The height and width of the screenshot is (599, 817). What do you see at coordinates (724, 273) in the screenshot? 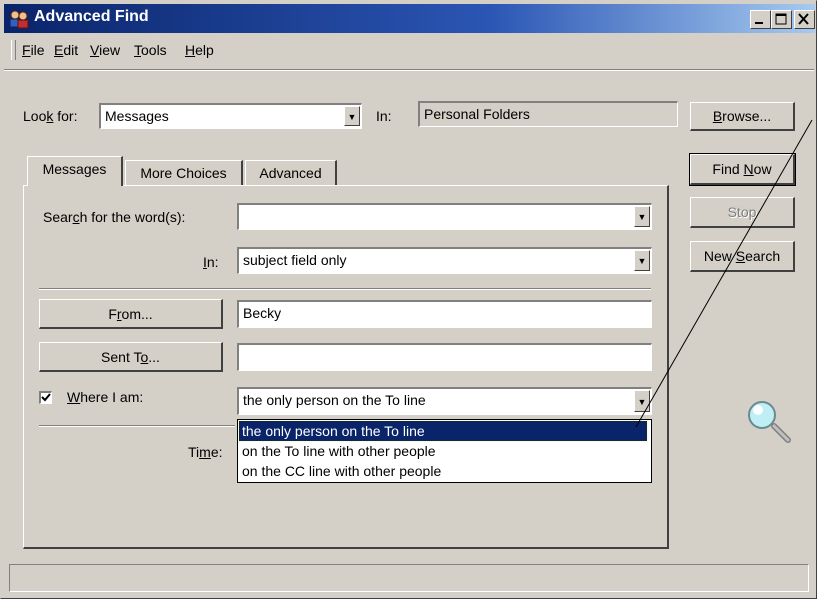
I see `annotation-pointer-line` at bounding box center [724, 273].